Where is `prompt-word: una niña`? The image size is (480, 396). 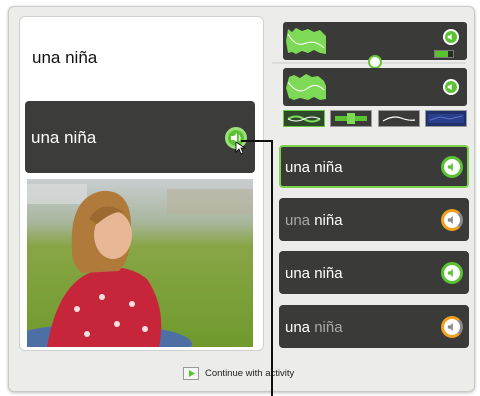
prompt-word: una niña is located at coordinates (65, 57).